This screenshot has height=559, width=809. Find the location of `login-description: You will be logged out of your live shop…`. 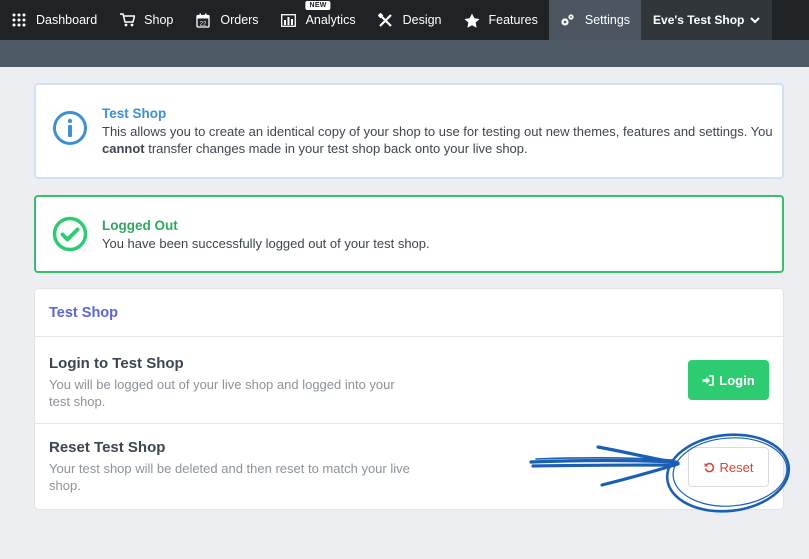

login-description: You will be logged out of your live shop… is located at coordinates (222, 393).